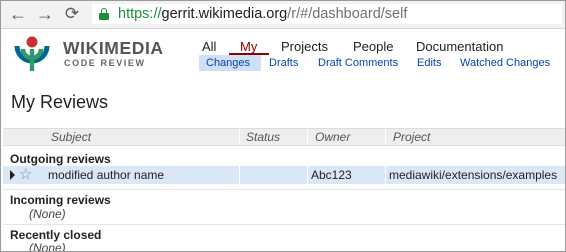 Image resolution: width=566 pixels, height=252 pixels. What do you see at coordinates (332, 137) in the screenshot?
I see `column-header-owner: Owner` at bounding box center [332, 137].